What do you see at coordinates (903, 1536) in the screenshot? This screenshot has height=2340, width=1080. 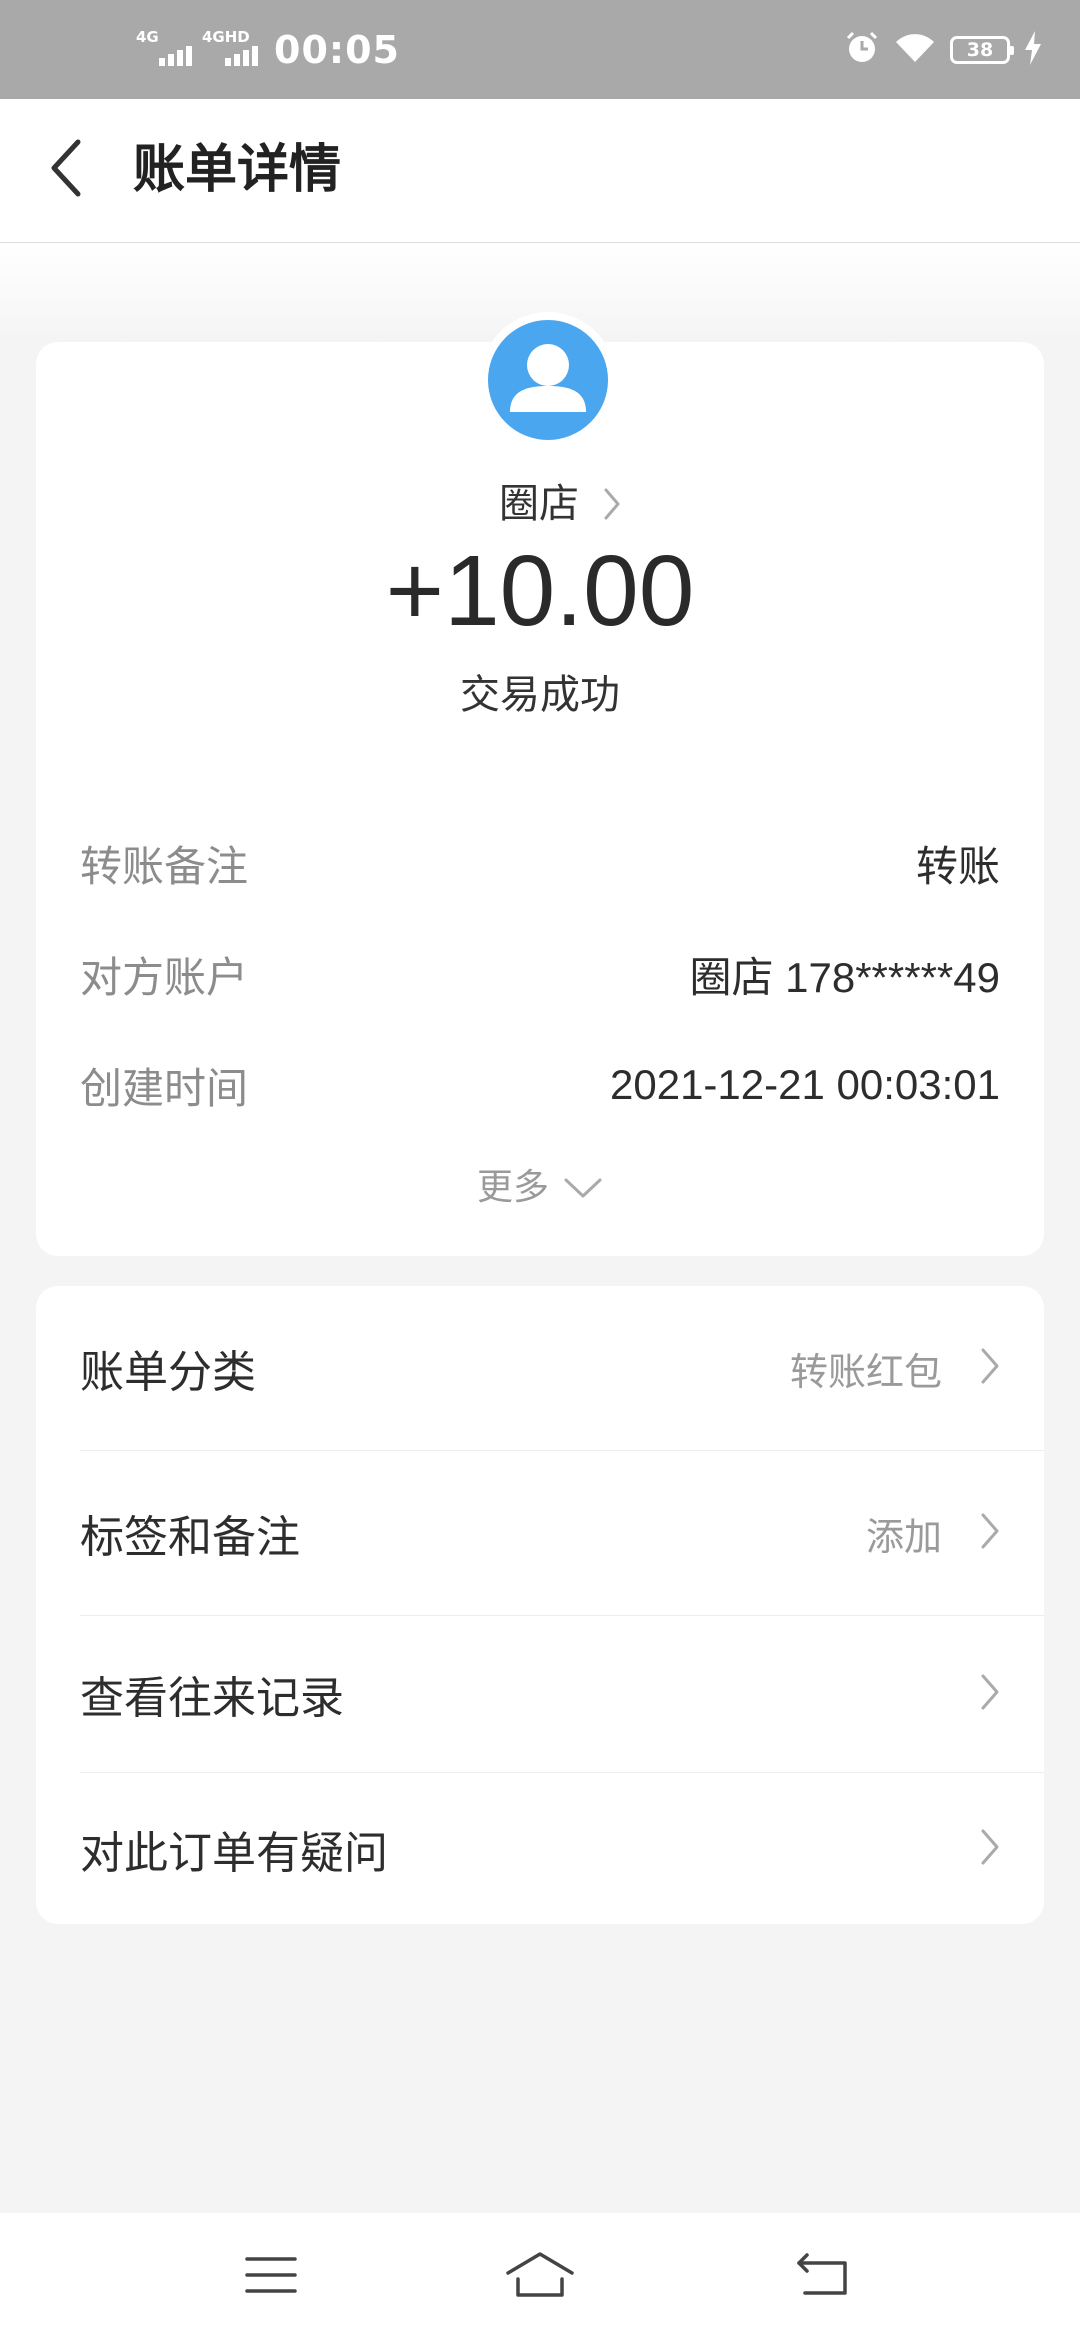 I see `menu-item-value: 添加` at bounding box center [903, 1536].